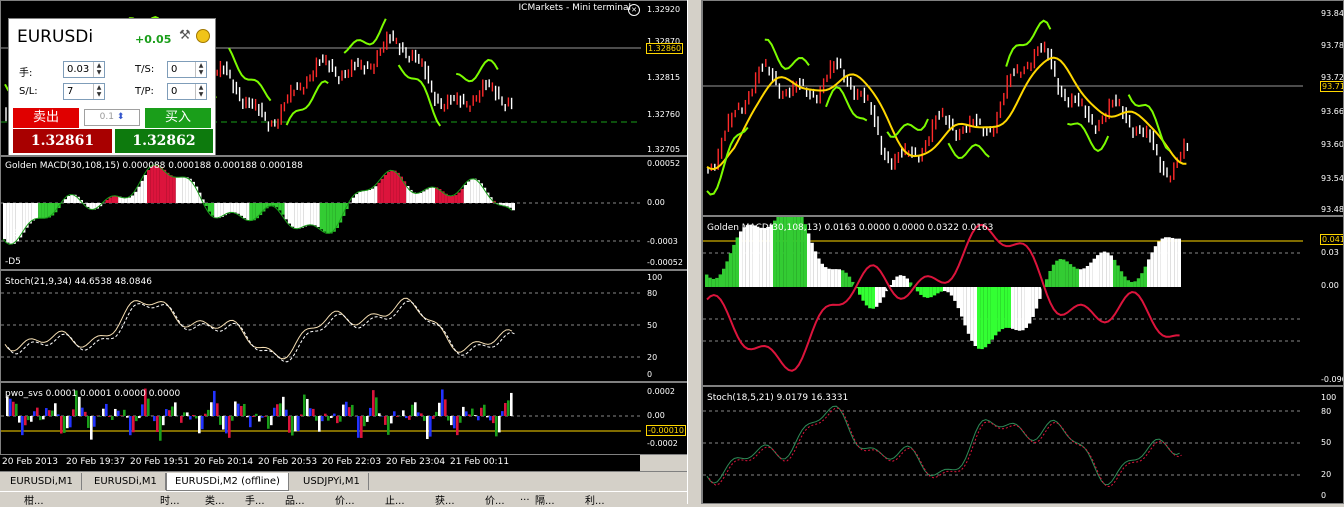 Image resolution: width=1344 pixels, height=507 pixels. What do you see at coordinates (187, 91) in the screenshot?
I see `tp-stepper: 0▲▼` at bounding box center [187, 91].